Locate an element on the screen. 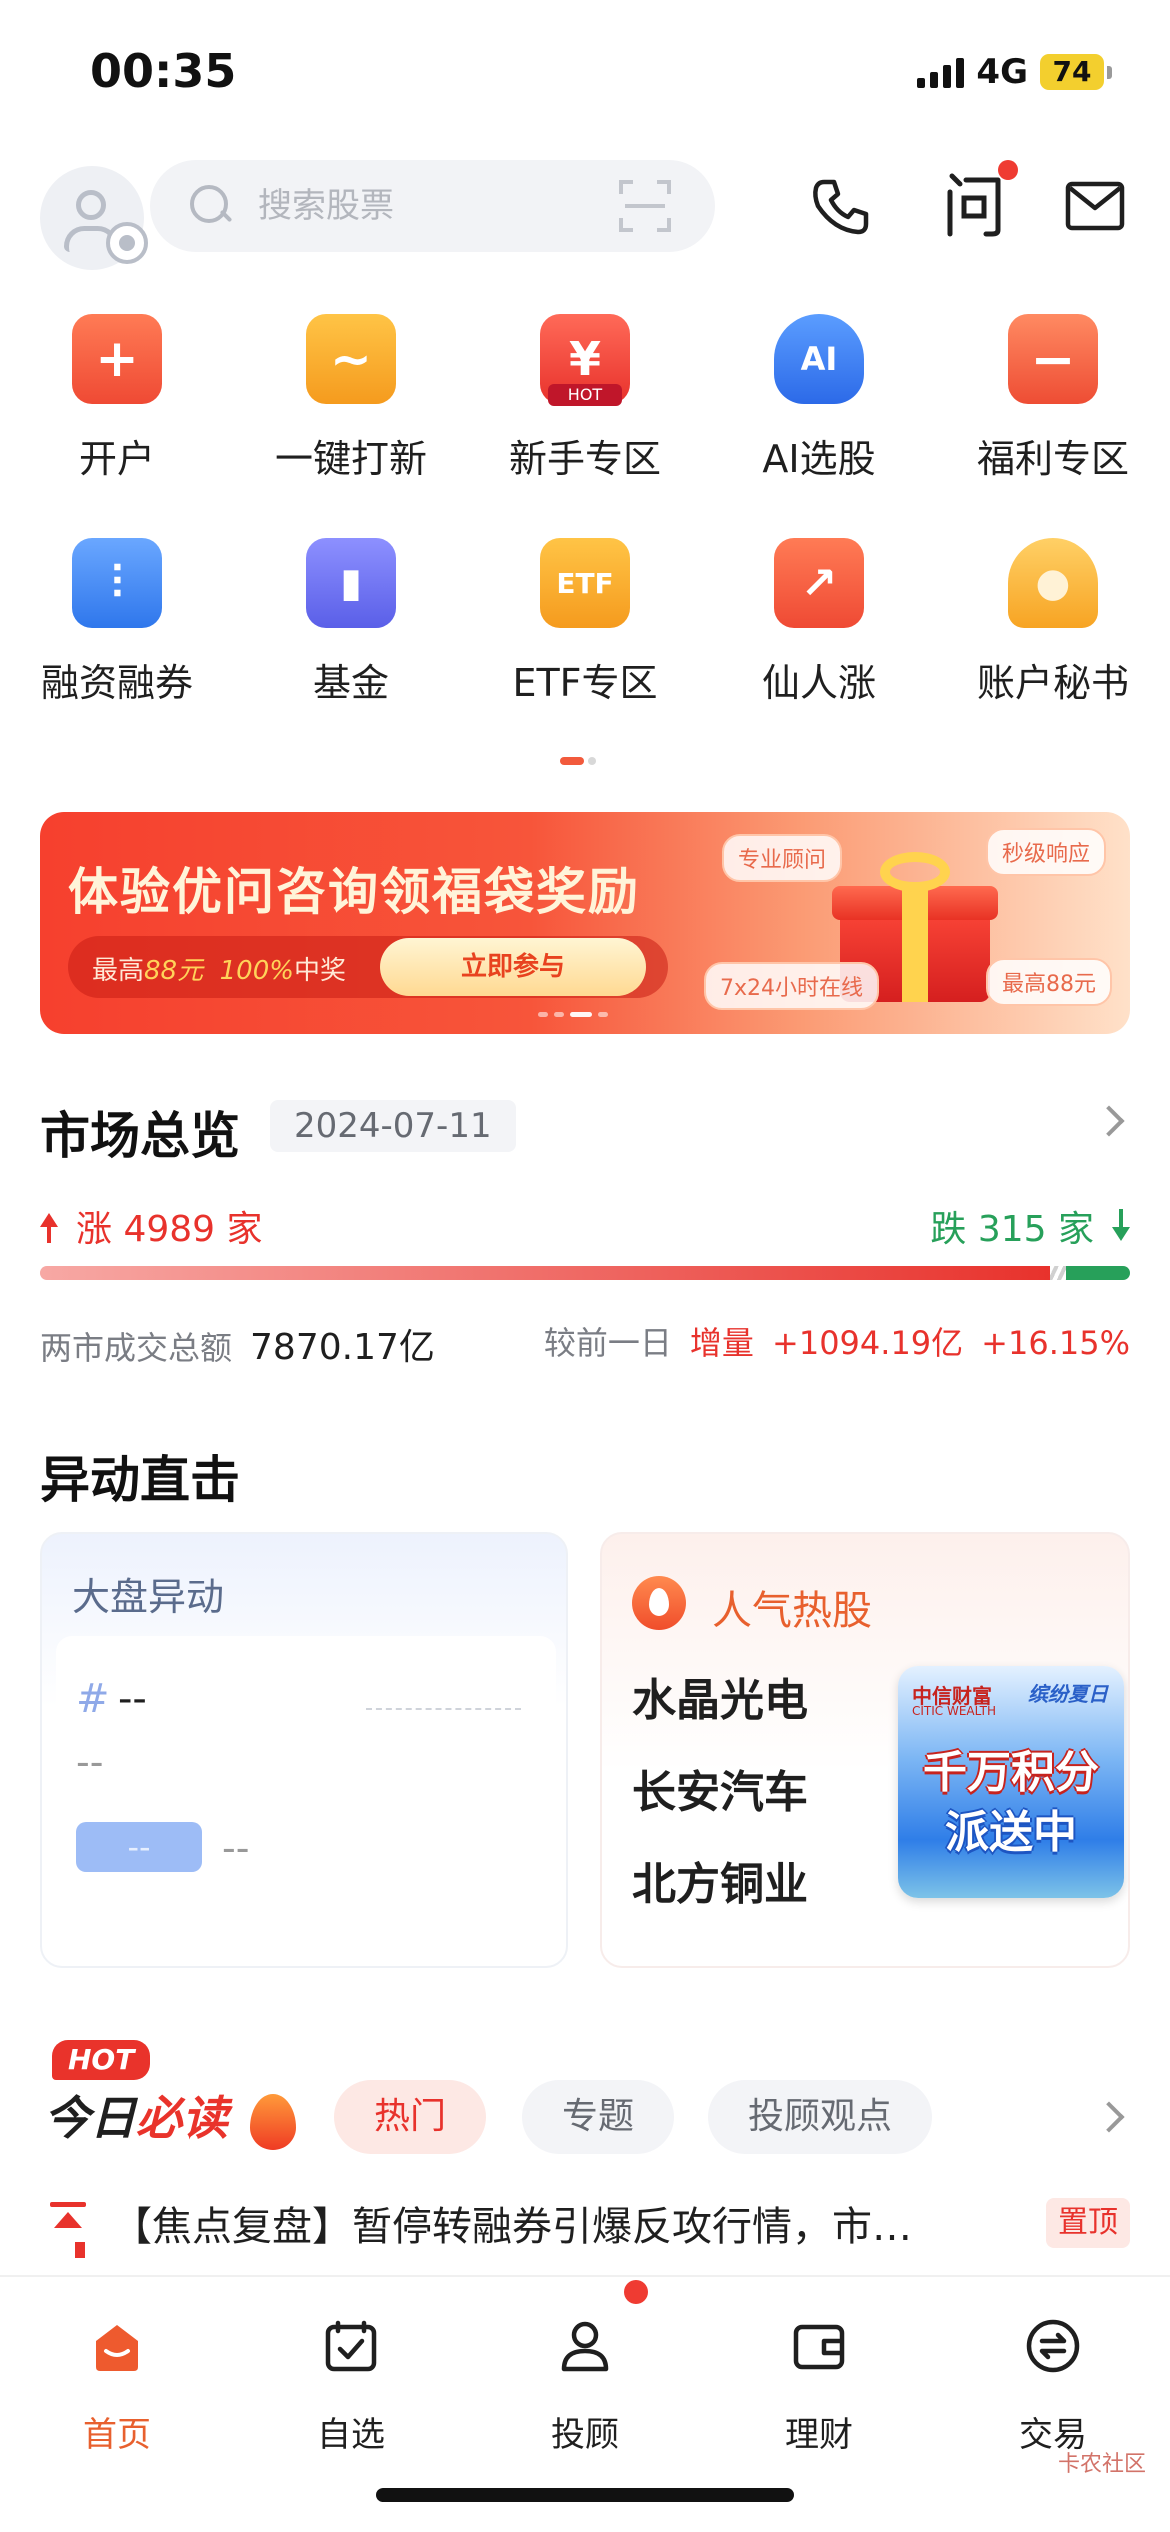  arrow-up-icon is located at coordinates (49, 1228).